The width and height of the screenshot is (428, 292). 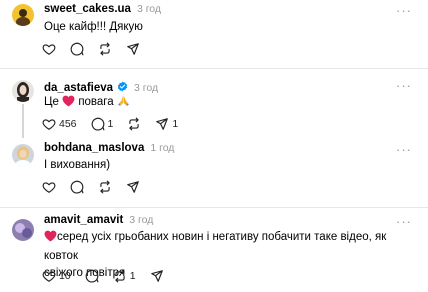 I want to click on comment-icon, so click(x=92, y=276).